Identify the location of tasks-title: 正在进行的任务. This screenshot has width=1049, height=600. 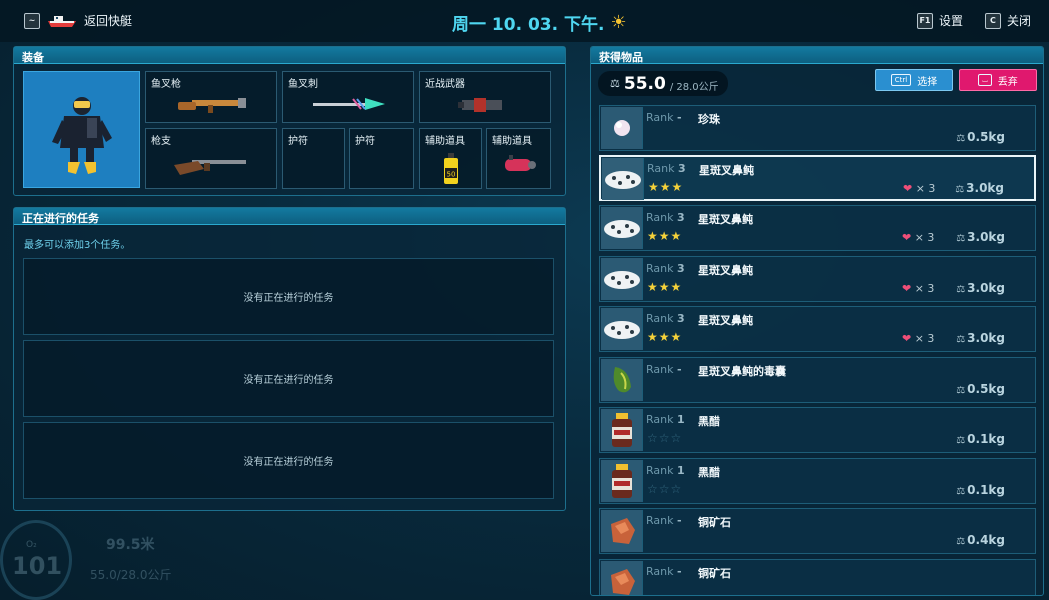
(289, 216).